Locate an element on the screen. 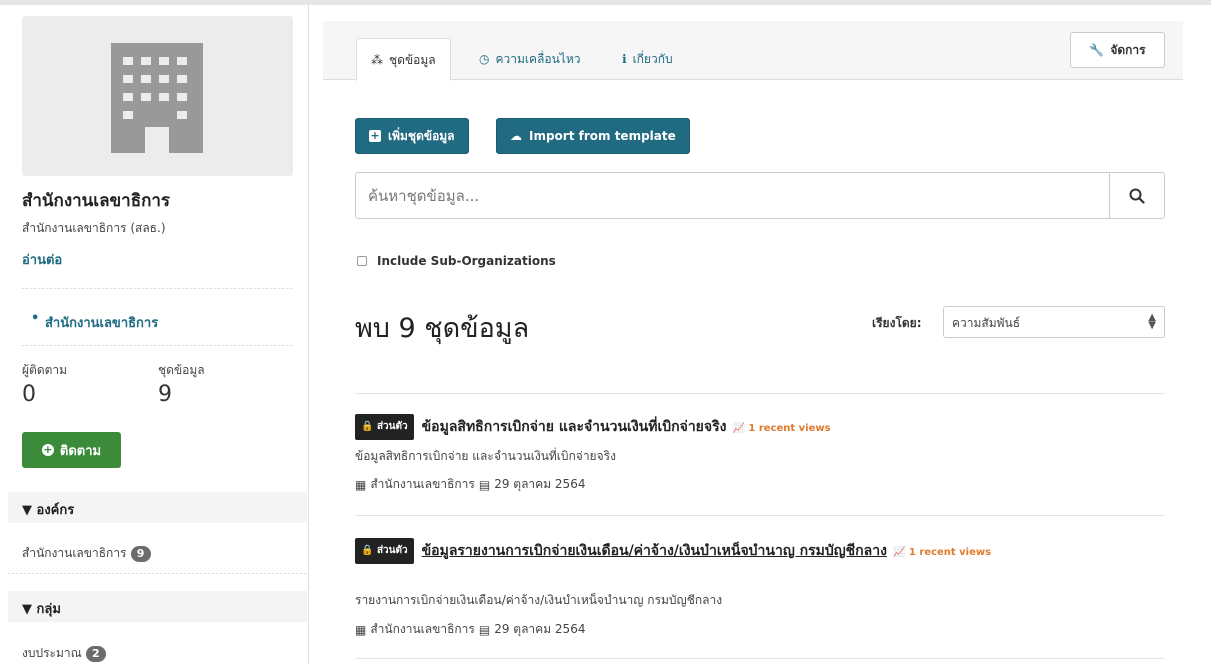  add-dataset-label: เพิ่มชุดข้อมูล is located at coordinates (421, 135).